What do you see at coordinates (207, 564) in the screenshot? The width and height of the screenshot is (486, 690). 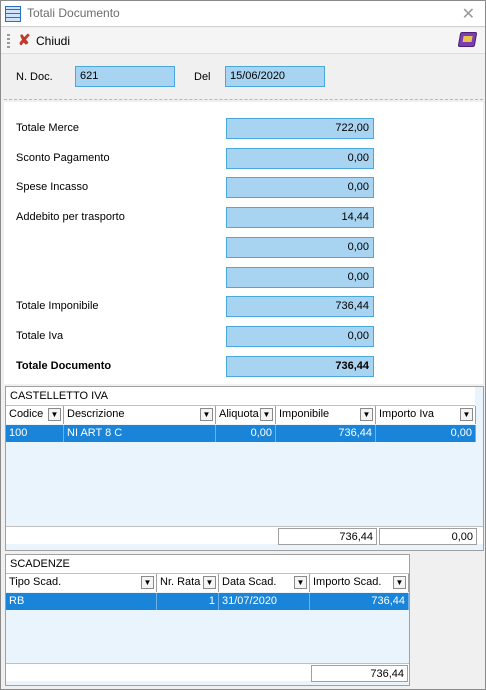 I see `scadenze-title: SCADENZE` at bounding box center [207, 564].